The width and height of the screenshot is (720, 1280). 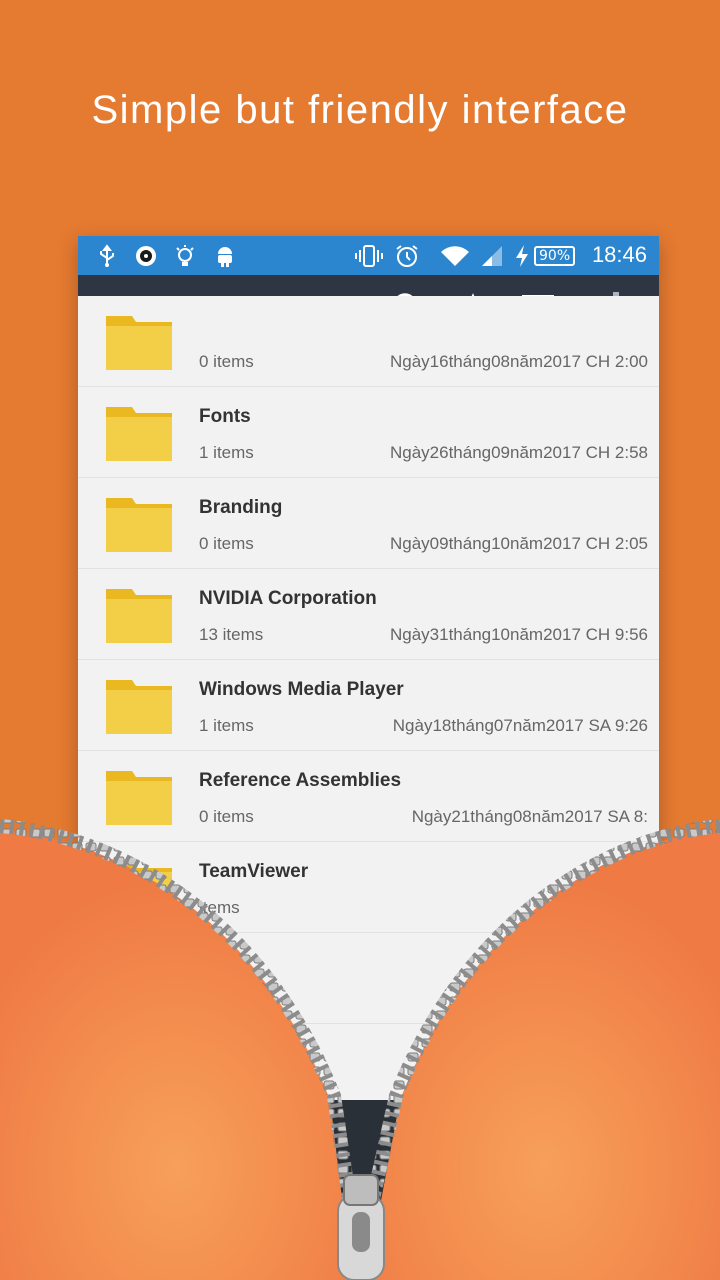 What do you see at coordinates (241, 507) in the screenshot?
I see `file-name: Branding` at bounding box center [241, 507].